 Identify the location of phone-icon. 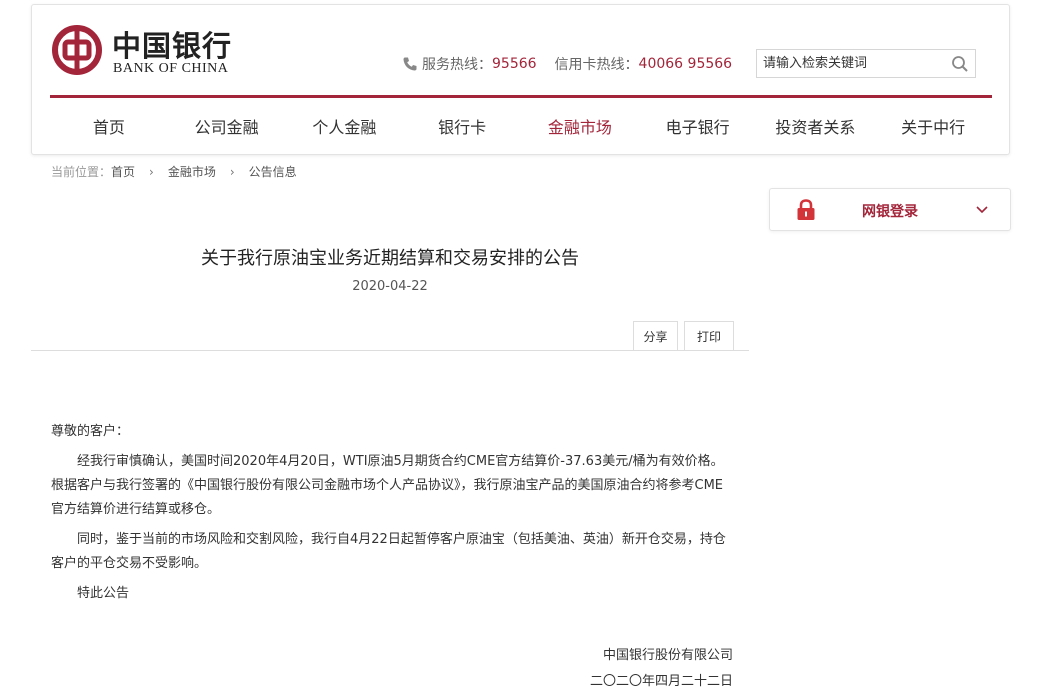
(410, 64).